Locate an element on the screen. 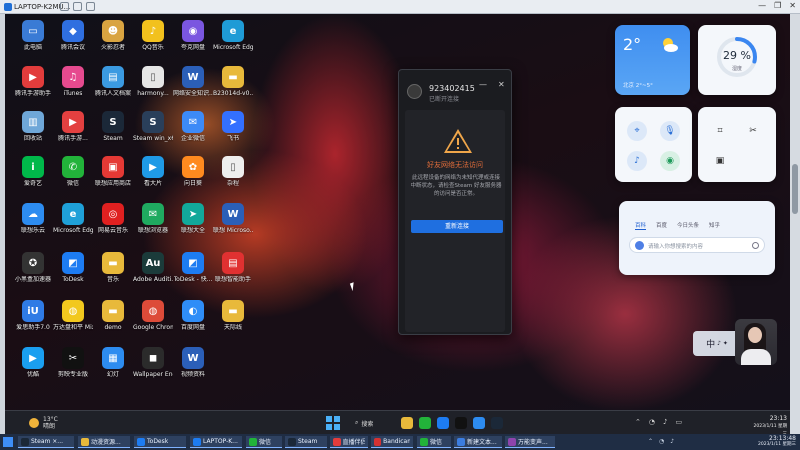 Image resolution: width=800 pixels, height=450 pixels. steam-taskbar-icon is located at coordinates (497, 423).